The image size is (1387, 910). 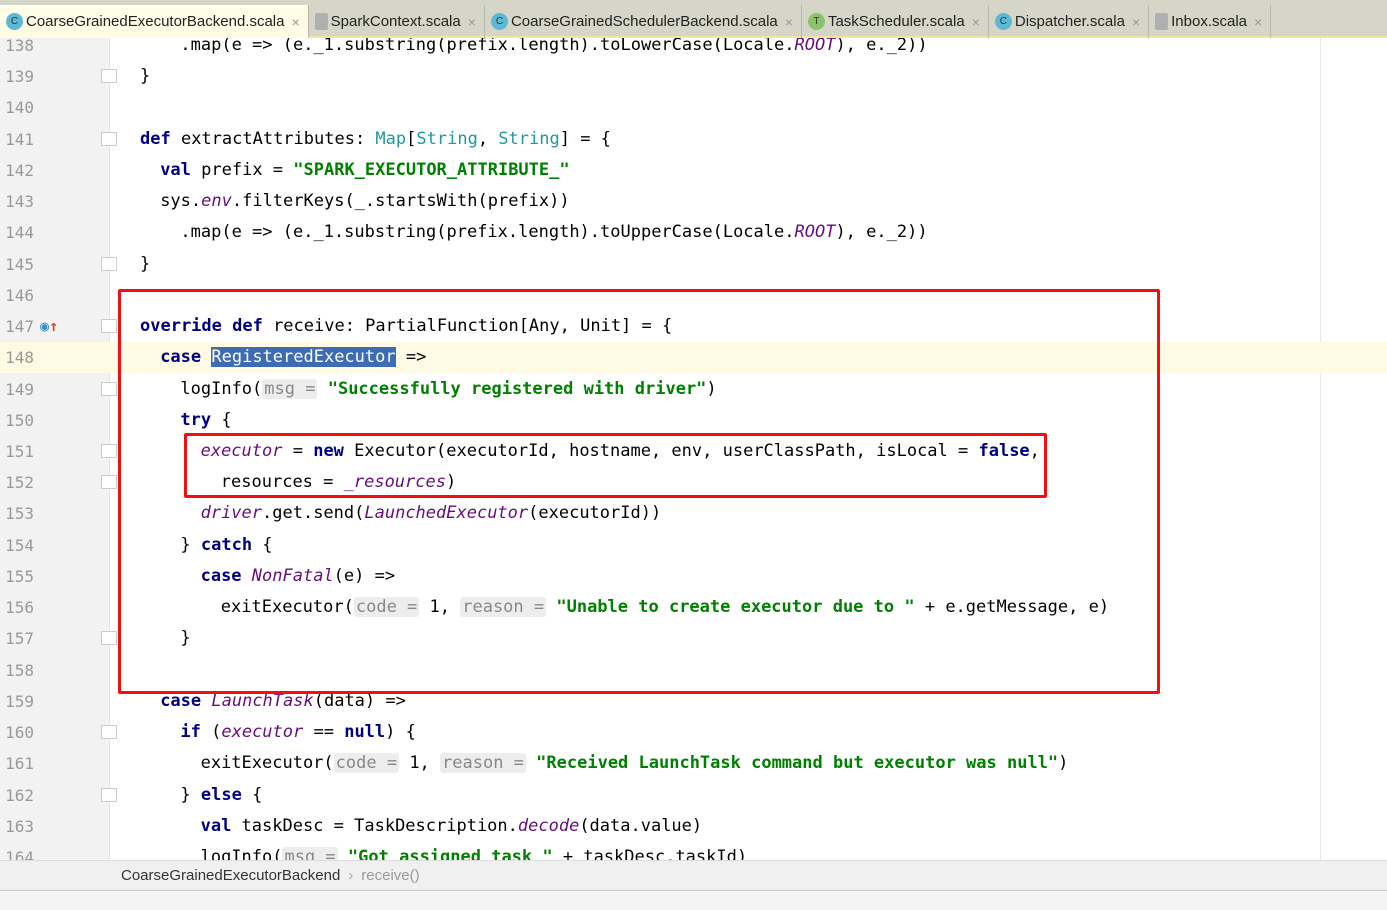 I want to click on code-text: sys.env.filterKeys(_.startsWith(prefix)), so click(x=364, y=201).